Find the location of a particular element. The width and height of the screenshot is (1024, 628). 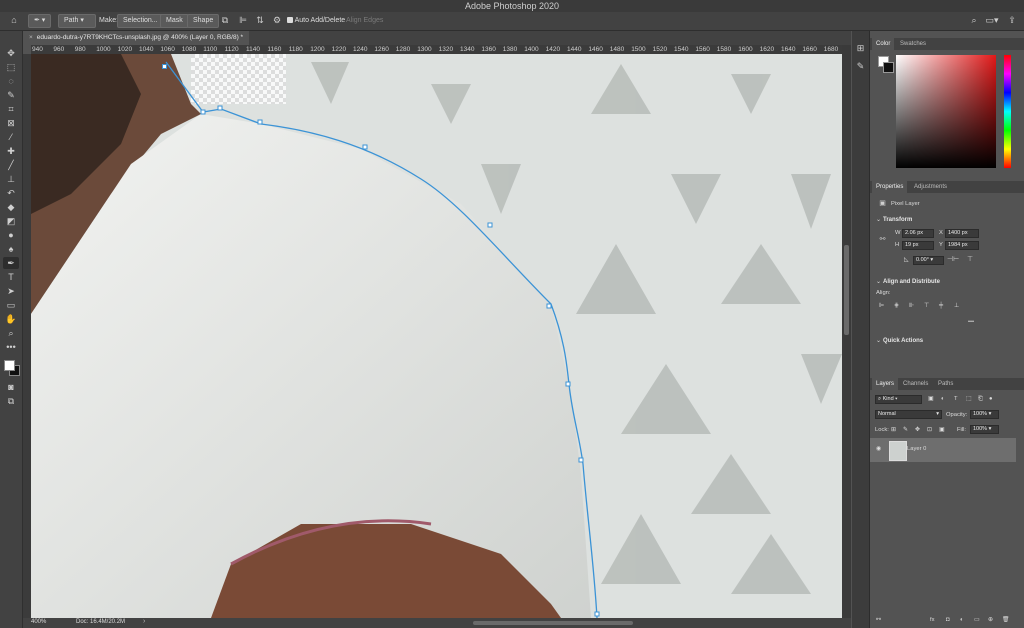

home-icon: ⌂ is located at coordinates (14, 20).